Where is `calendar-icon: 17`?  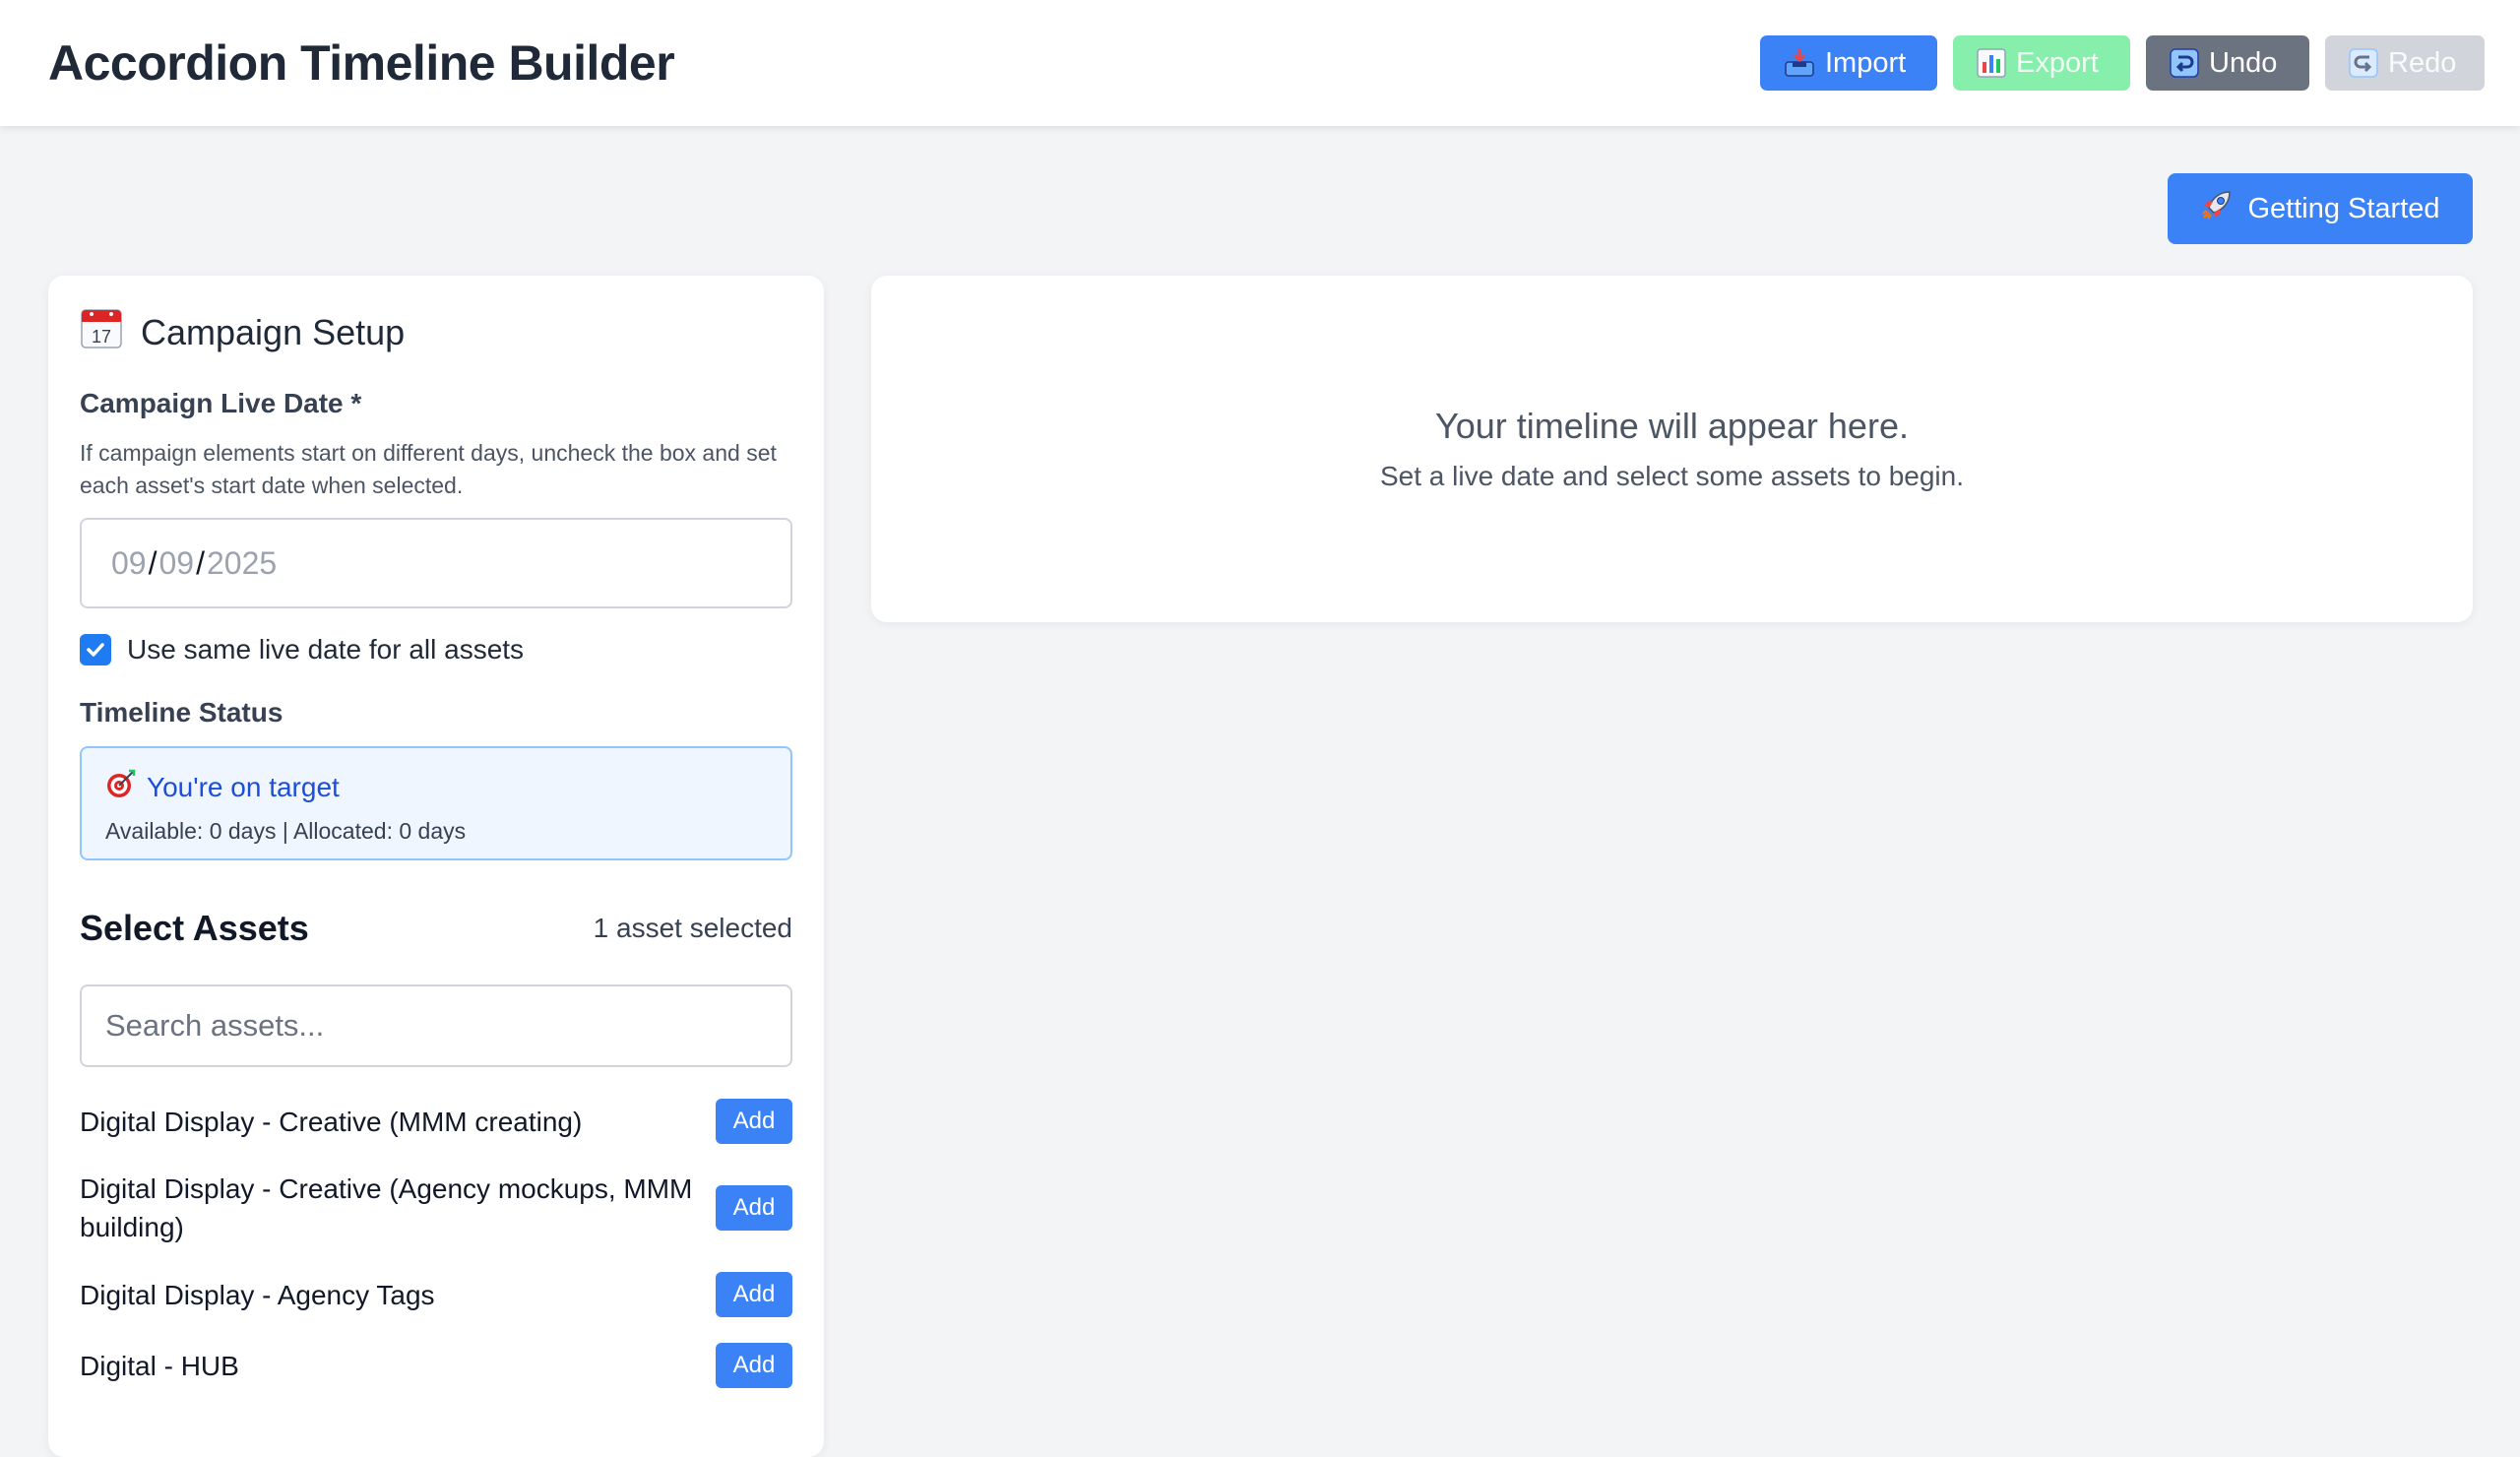
calendar-icon: 17 is located at coordinates (101, 332).